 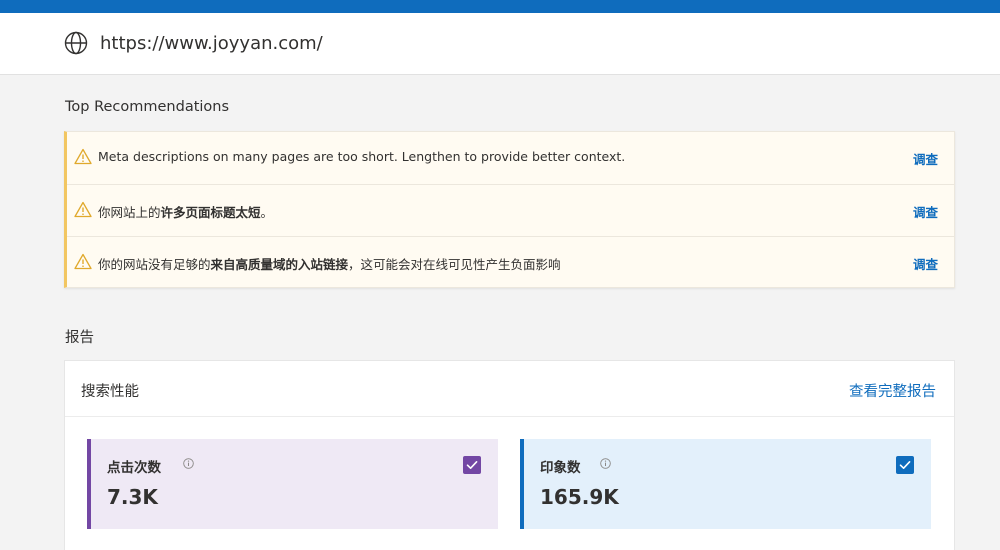 What do you see at coordinates (560, 468) in the screenshot?
I see `metric-label: 印象数` at bounding box center [560, 468].